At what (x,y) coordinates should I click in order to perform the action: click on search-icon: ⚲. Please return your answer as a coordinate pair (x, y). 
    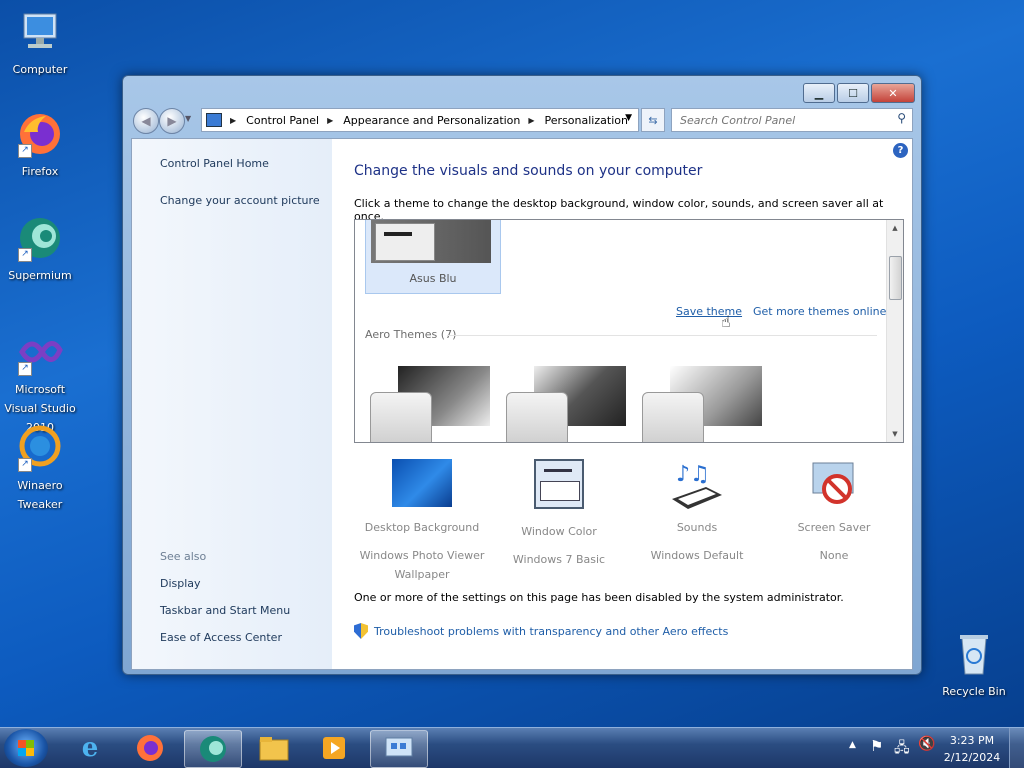
    Looking at the image, I should click on (901, 118).